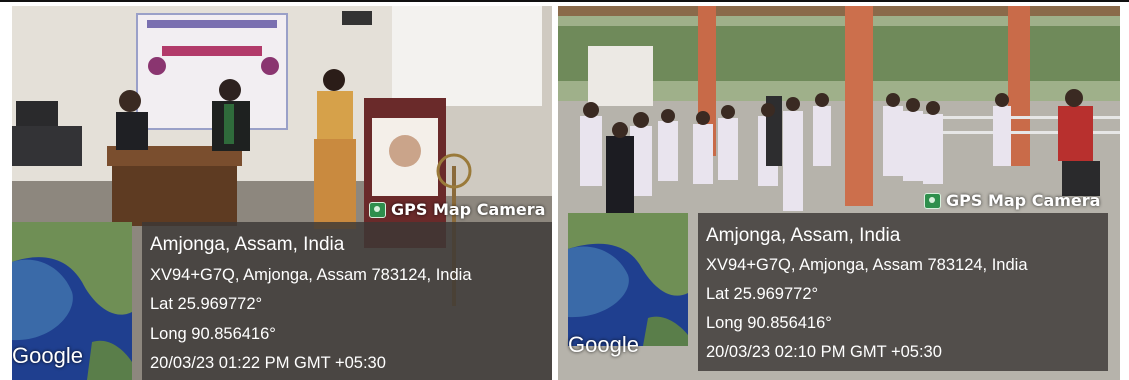 Image resolution: width=1129 pixels, height=380 pixels. I want to click on datetime-text: 20/03/23 02:10 PM GMT +05:30, so click(824, 352).